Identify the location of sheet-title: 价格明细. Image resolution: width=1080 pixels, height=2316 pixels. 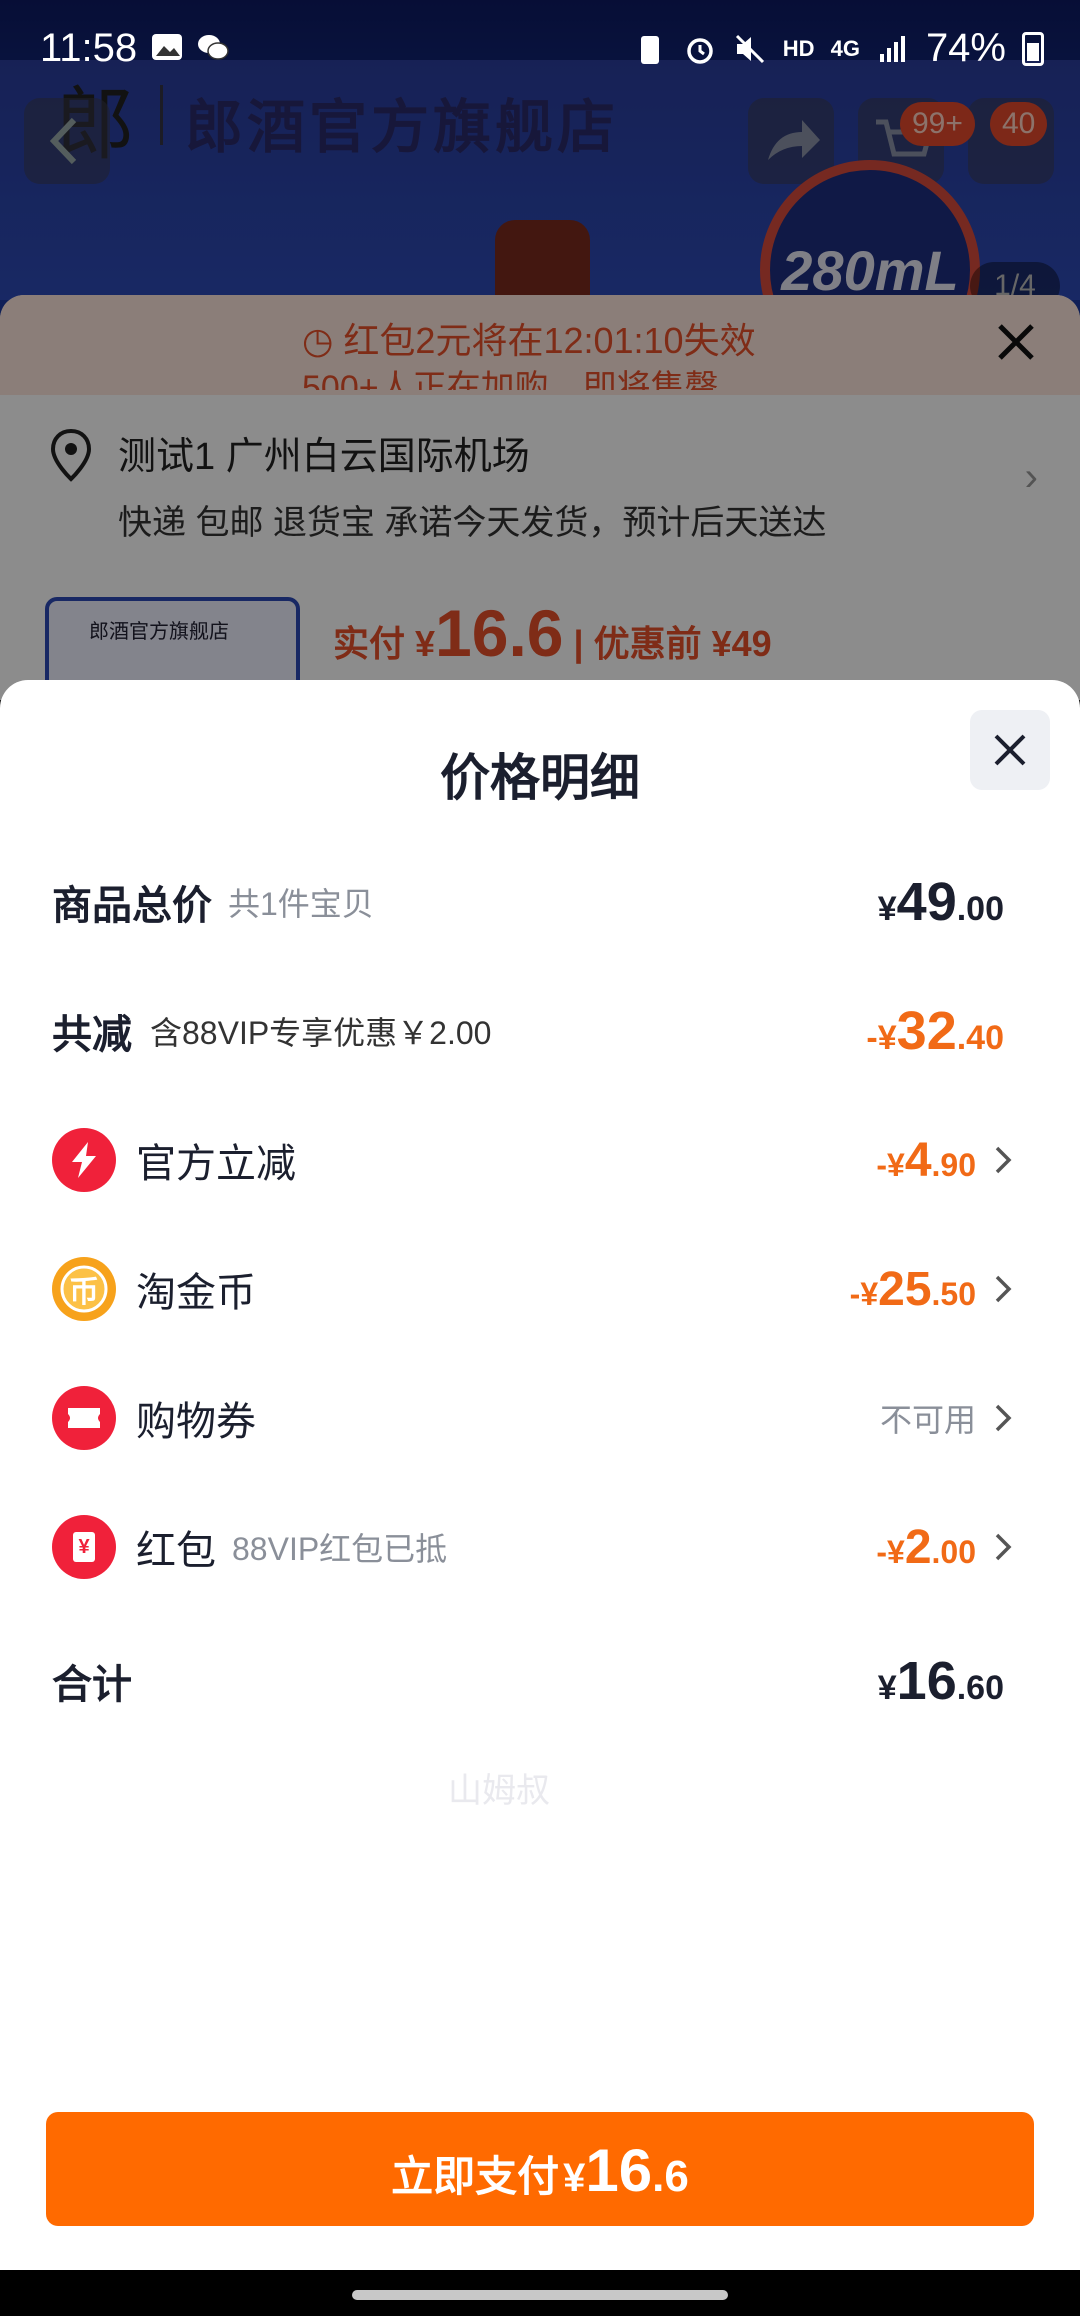
(540, 778).